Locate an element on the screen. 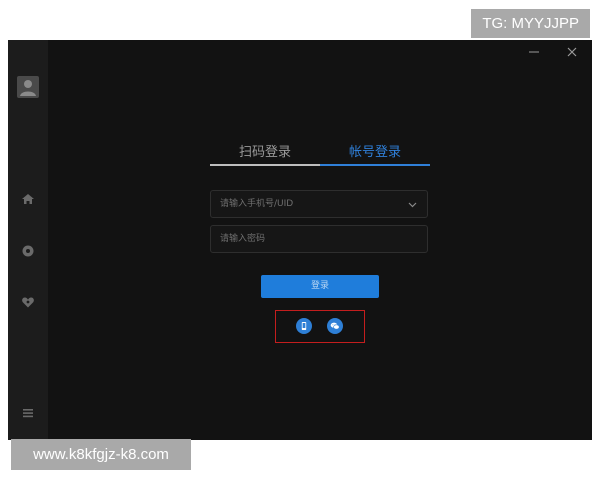  sidebar-item-home is located at coordinates (28, 199).